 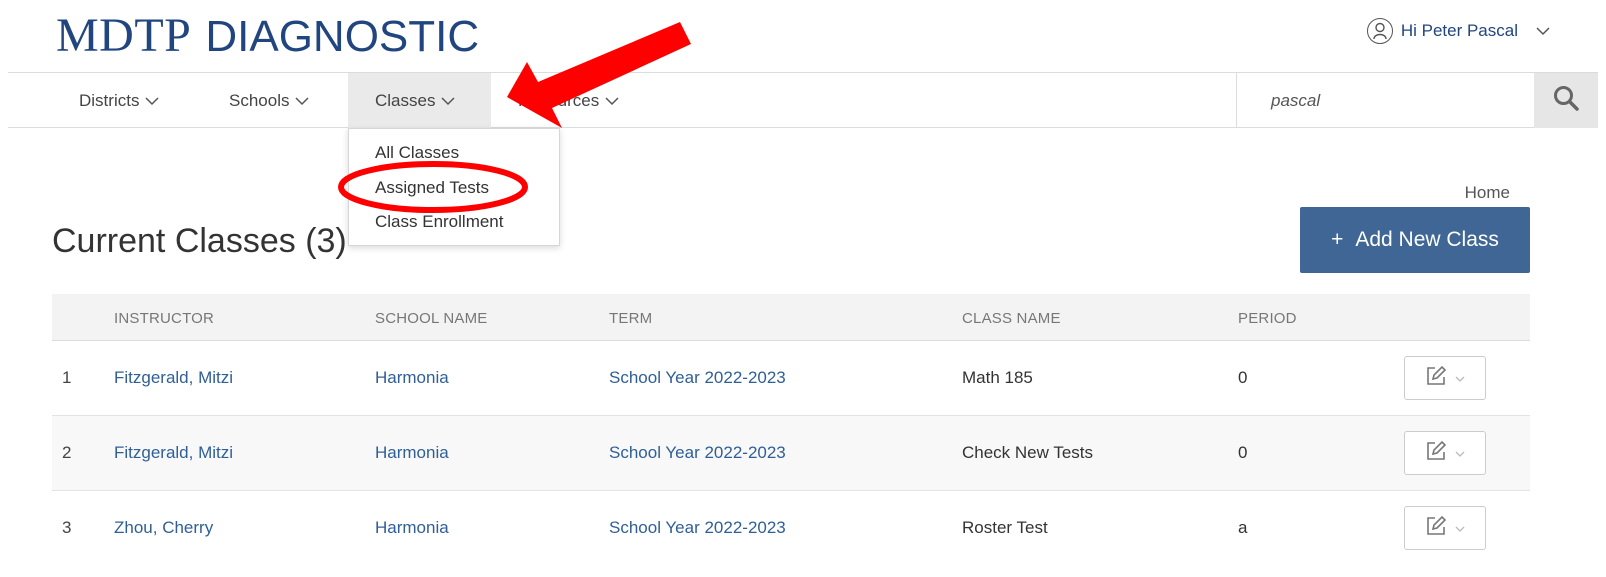 I want to click on nav-classes: Classes, so click(x=419, y=100).